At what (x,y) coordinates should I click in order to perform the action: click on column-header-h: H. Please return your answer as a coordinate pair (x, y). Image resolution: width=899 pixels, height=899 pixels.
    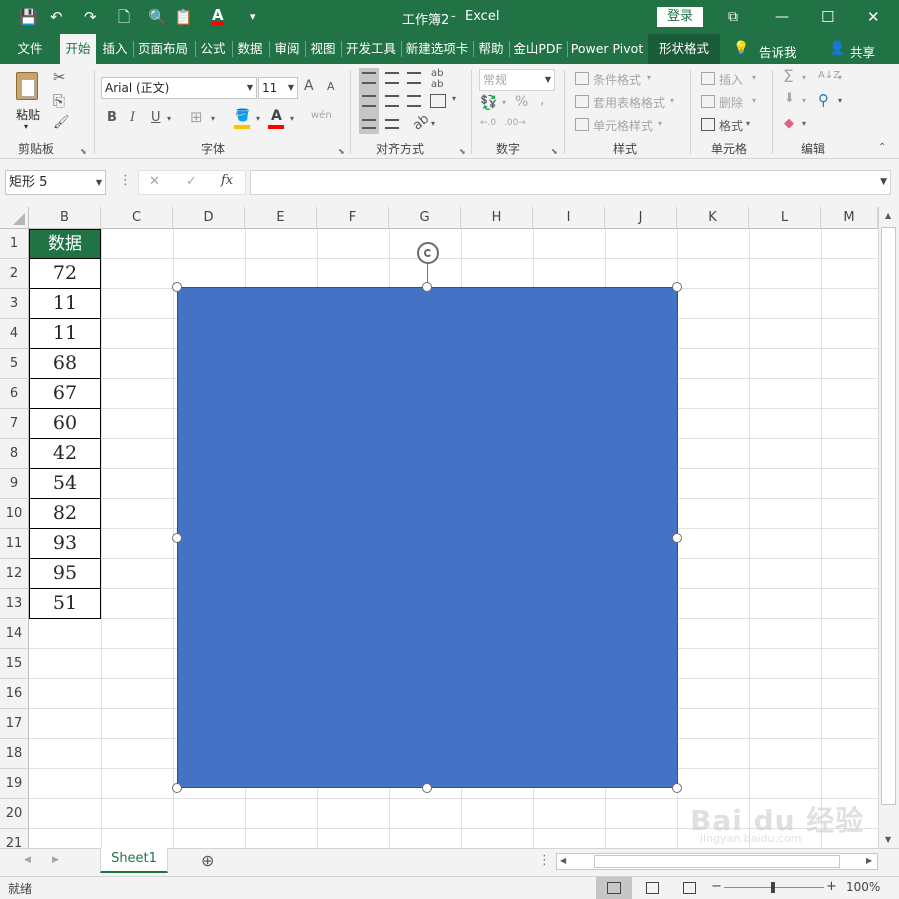
    Looking at the image, I should click on (497, 218).